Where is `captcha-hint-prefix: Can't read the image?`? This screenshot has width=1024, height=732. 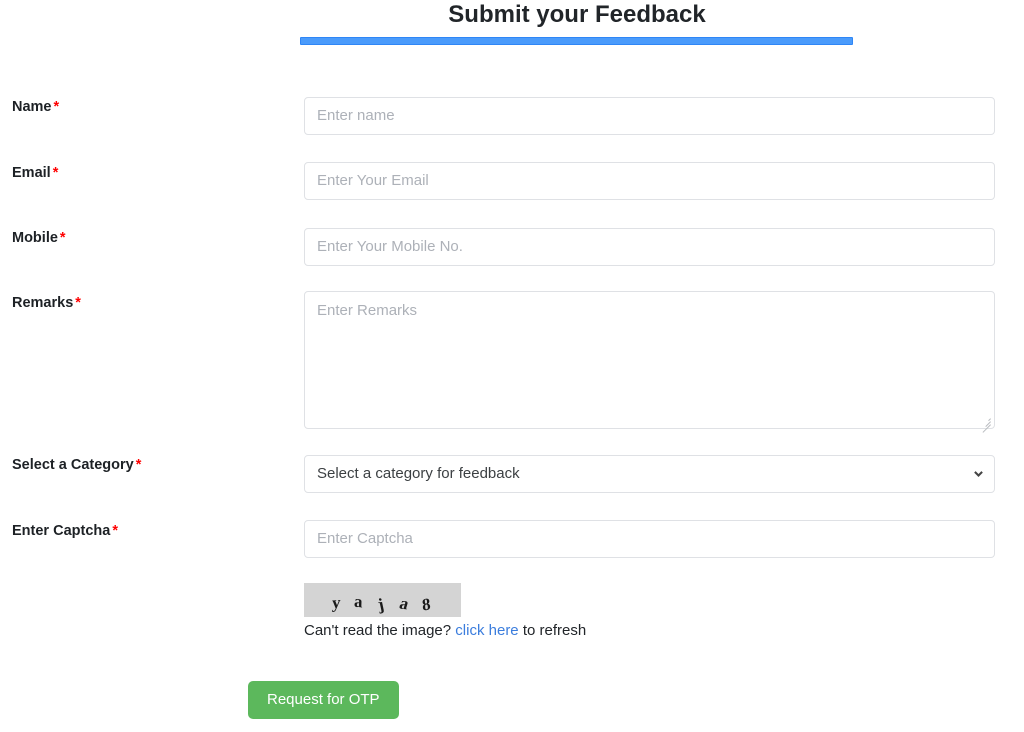 captcha-hint-prefix: Can't read the image? is located at coordinates (380, 630).